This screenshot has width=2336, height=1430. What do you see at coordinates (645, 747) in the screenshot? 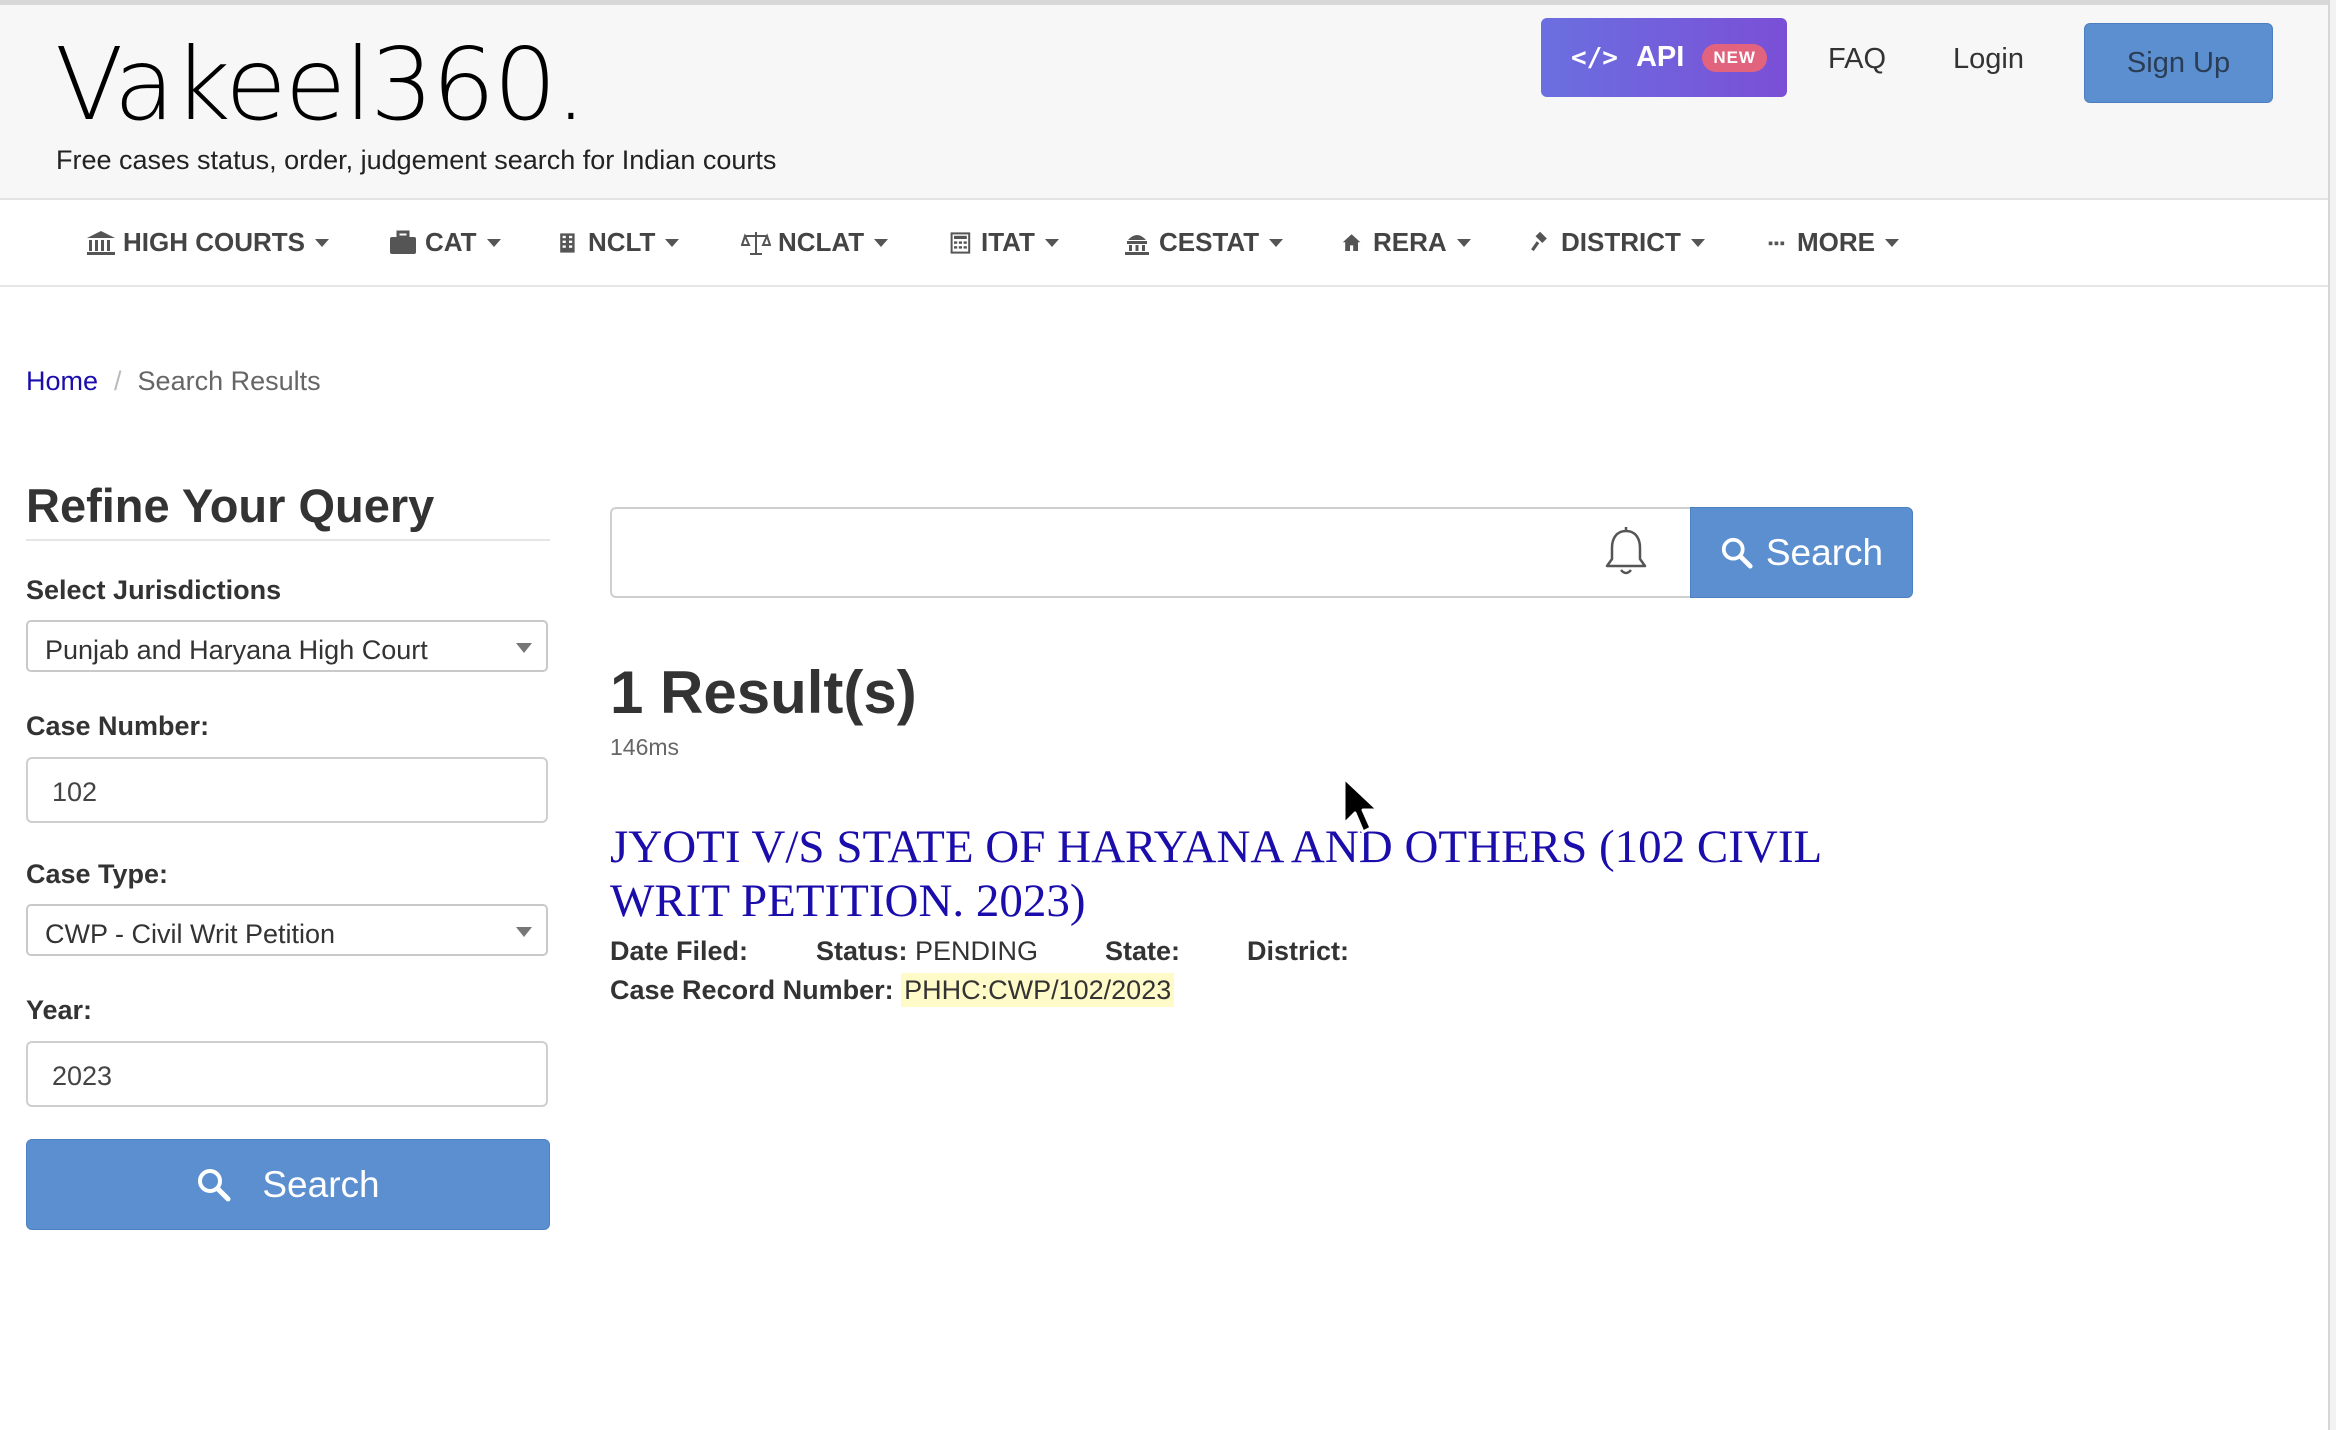
I see `search-timing: 146ms` at bounding box center [645, 747].